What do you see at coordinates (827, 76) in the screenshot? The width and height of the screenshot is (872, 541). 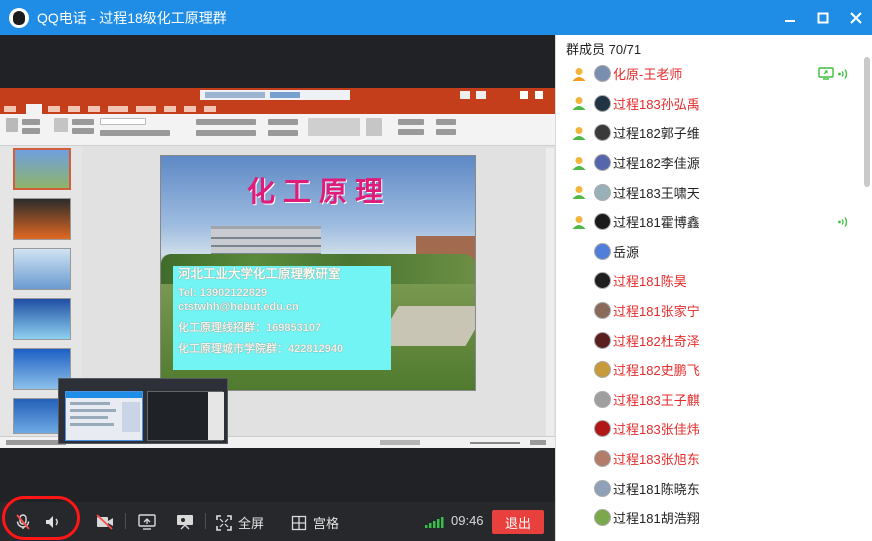 I see `screen-share-icon` at bounding box center [827, 76].